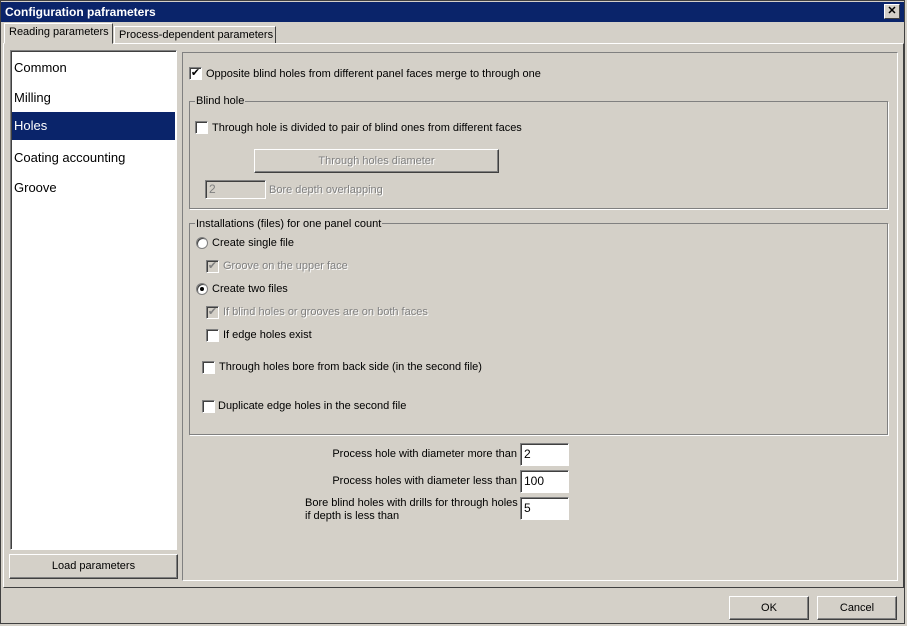  I want to click on list-item-milling: Milling, so click(93, 98).